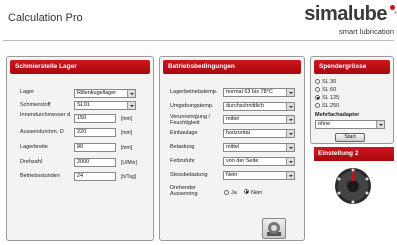  I want to click on mehrfachadapter-select: ohne, so click(350, 124).